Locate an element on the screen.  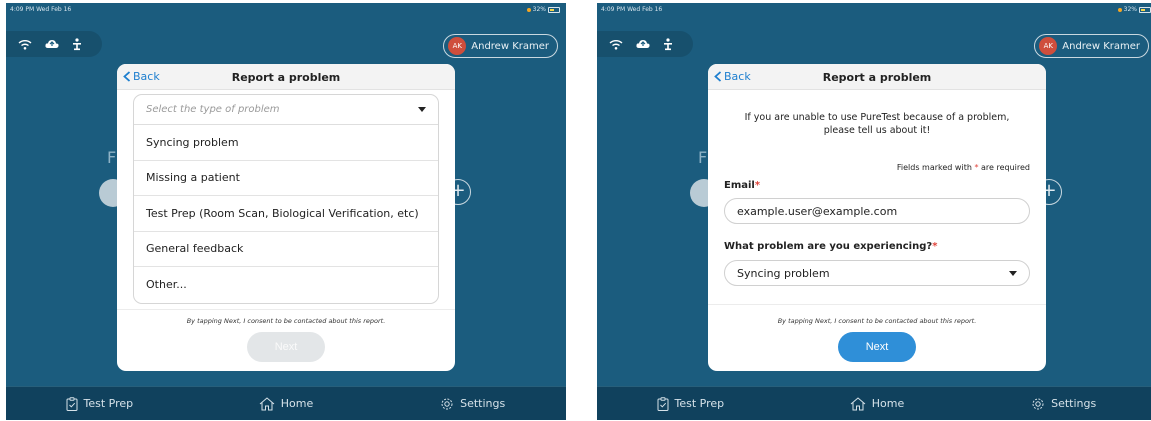
email-field: example.user@example.com is located at coordinates (877, 211).